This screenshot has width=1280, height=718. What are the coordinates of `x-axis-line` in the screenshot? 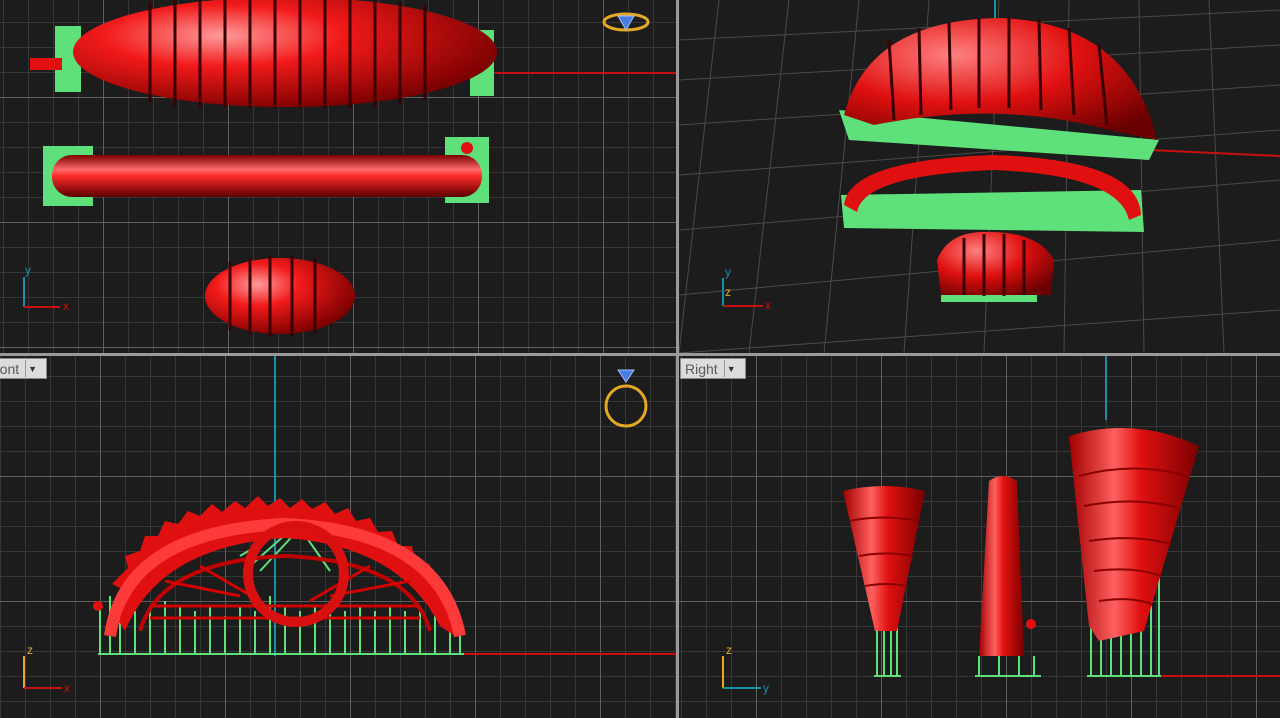 It's located at (1214, 153).